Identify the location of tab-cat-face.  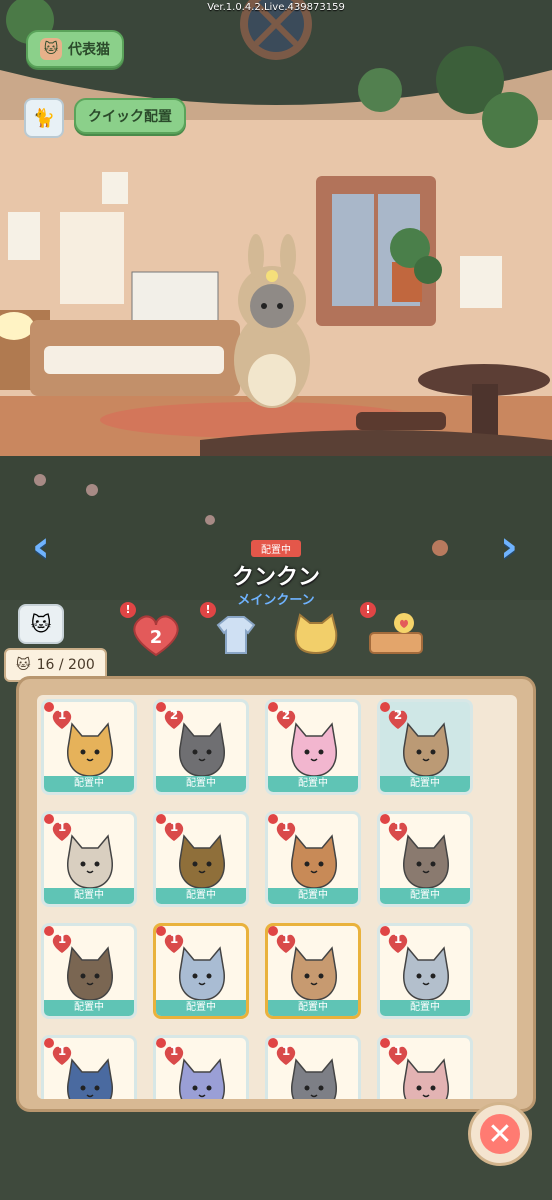
(316, 634).